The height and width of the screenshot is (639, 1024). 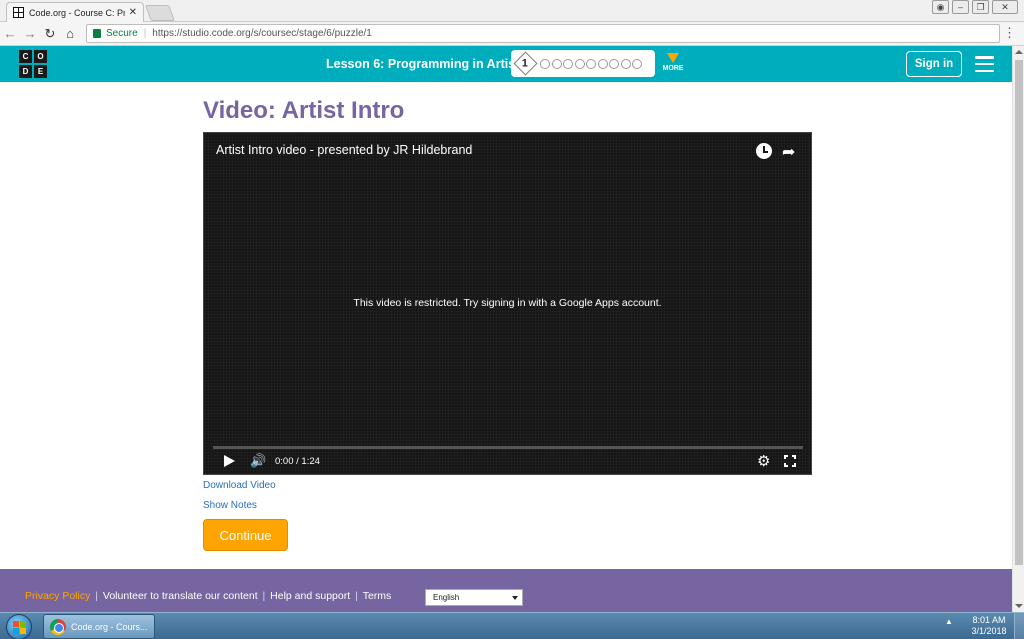 What do you see at coordinates (229, 461) in the screenshot?
I see `play-icon` at bounding box center [229, 461].